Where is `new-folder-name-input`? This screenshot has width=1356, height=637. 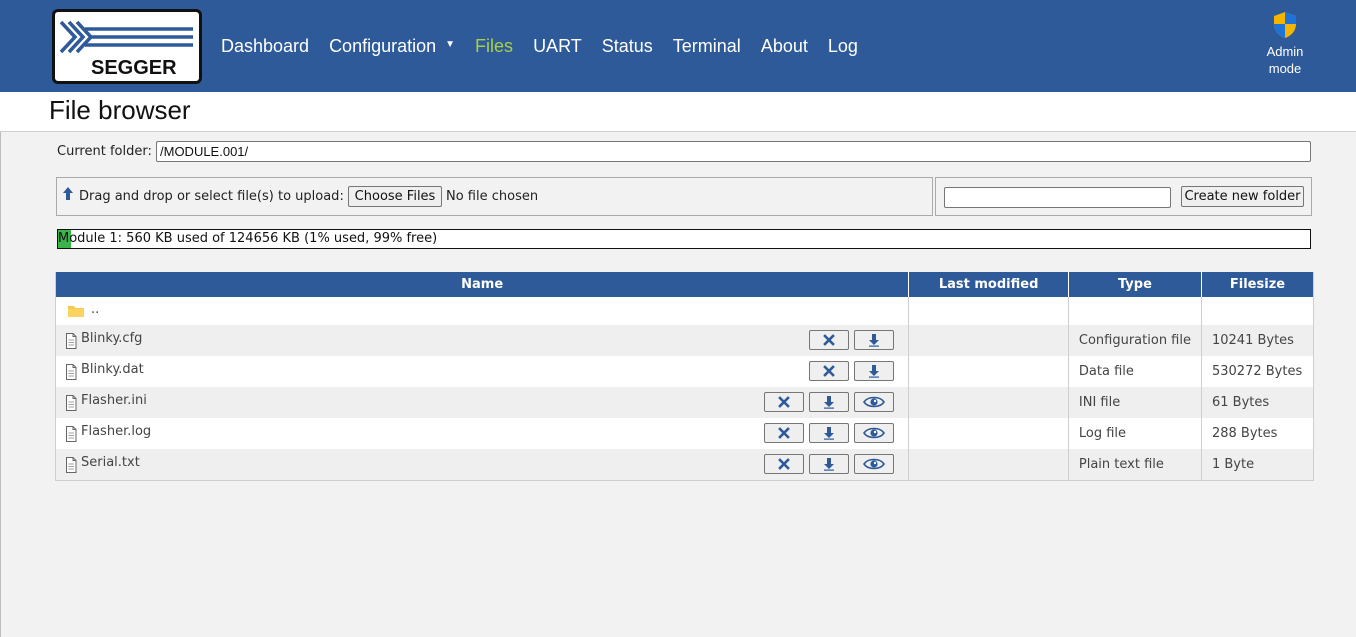
new-folder-name-input is located at coordinates (1057, 197).